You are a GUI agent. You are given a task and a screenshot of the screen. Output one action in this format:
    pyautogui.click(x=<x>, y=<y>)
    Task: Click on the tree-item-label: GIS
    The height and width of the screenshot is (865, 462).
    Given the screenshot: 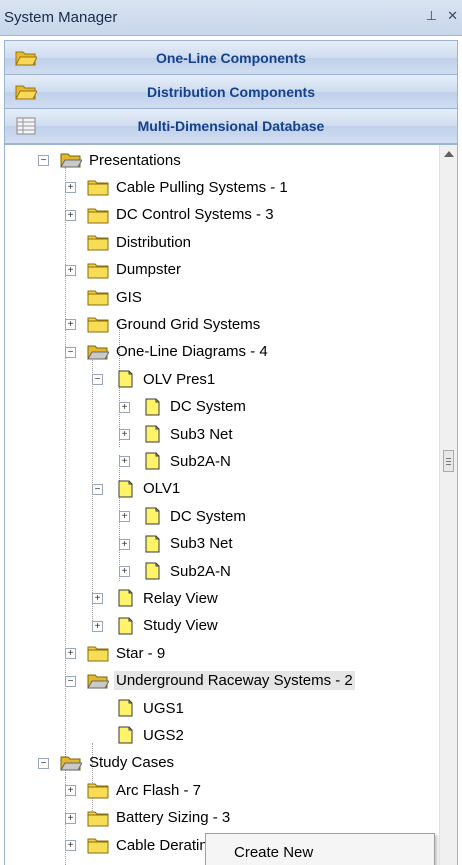 What is the action you would take?
    pyautogui.click(x=129, y=297)
    